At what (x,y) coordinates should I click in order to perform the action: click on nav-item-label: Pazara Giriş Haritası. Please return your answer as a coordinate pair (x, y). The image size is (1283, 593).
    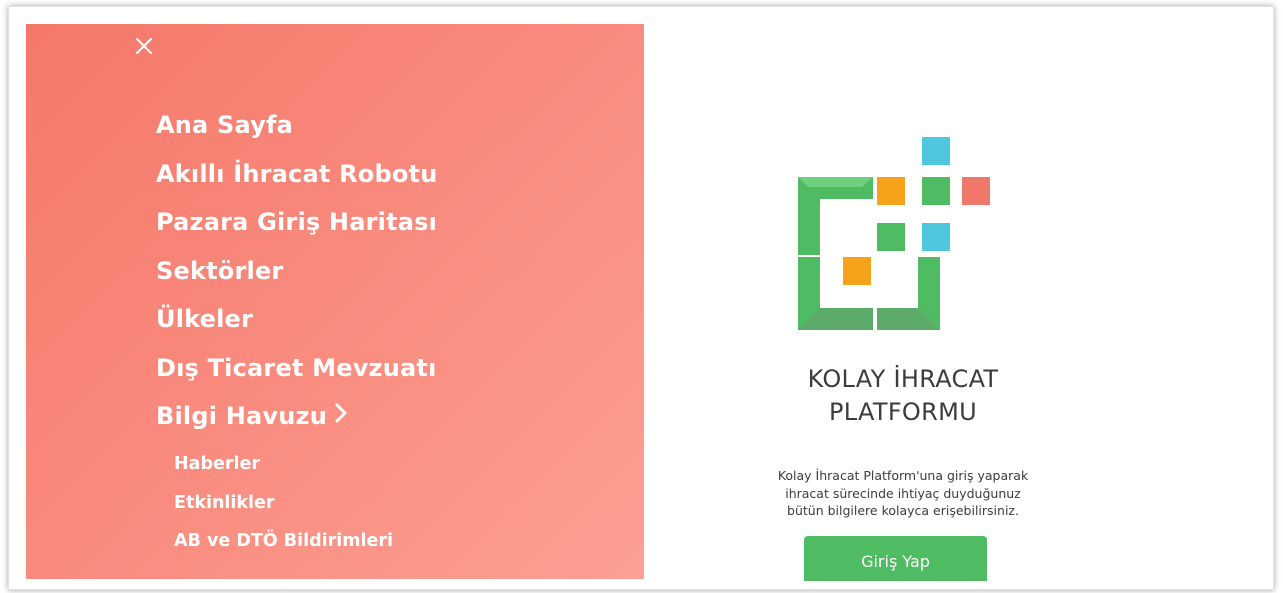
    Looking at the image, I should click on (297, 222).